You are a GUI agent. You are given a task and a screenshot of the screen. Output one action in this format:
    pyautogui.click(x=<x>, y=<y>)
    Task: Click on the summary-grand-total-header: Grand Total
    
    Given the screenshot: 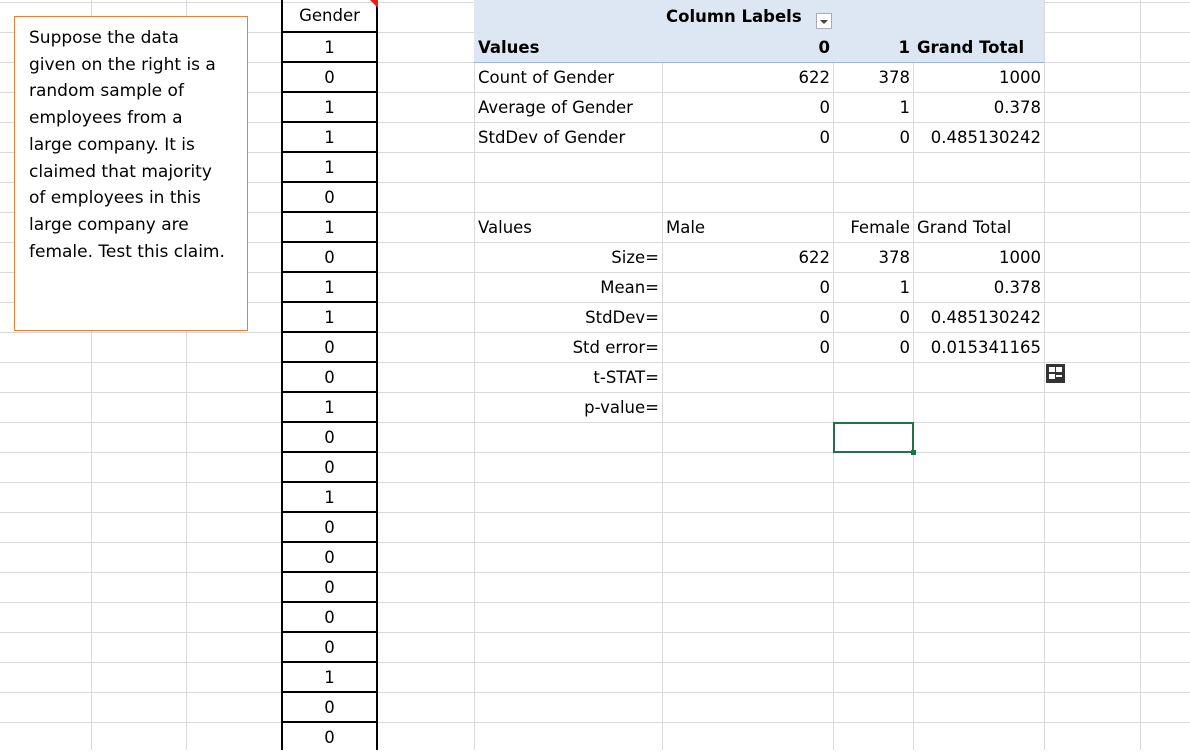 What is the action you would take?
    pyautogui.click(x=964, y=228)
    